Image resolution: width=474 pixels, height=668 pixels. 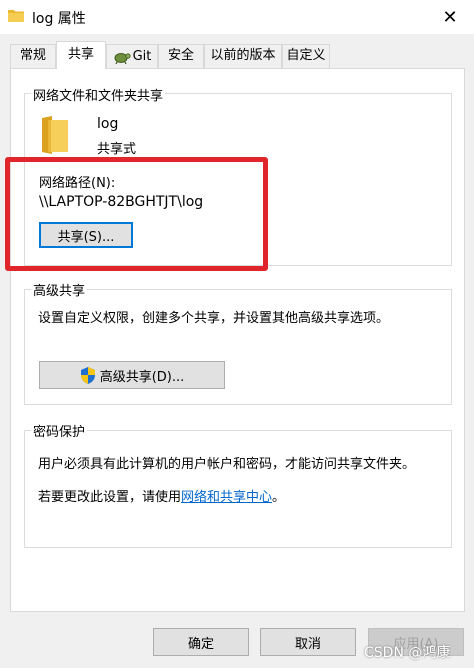 What do you see at coordinates (407, 653) in the screenshot?
I see `watermark: CSDN @鸿康` at bounding box center [407, 653].